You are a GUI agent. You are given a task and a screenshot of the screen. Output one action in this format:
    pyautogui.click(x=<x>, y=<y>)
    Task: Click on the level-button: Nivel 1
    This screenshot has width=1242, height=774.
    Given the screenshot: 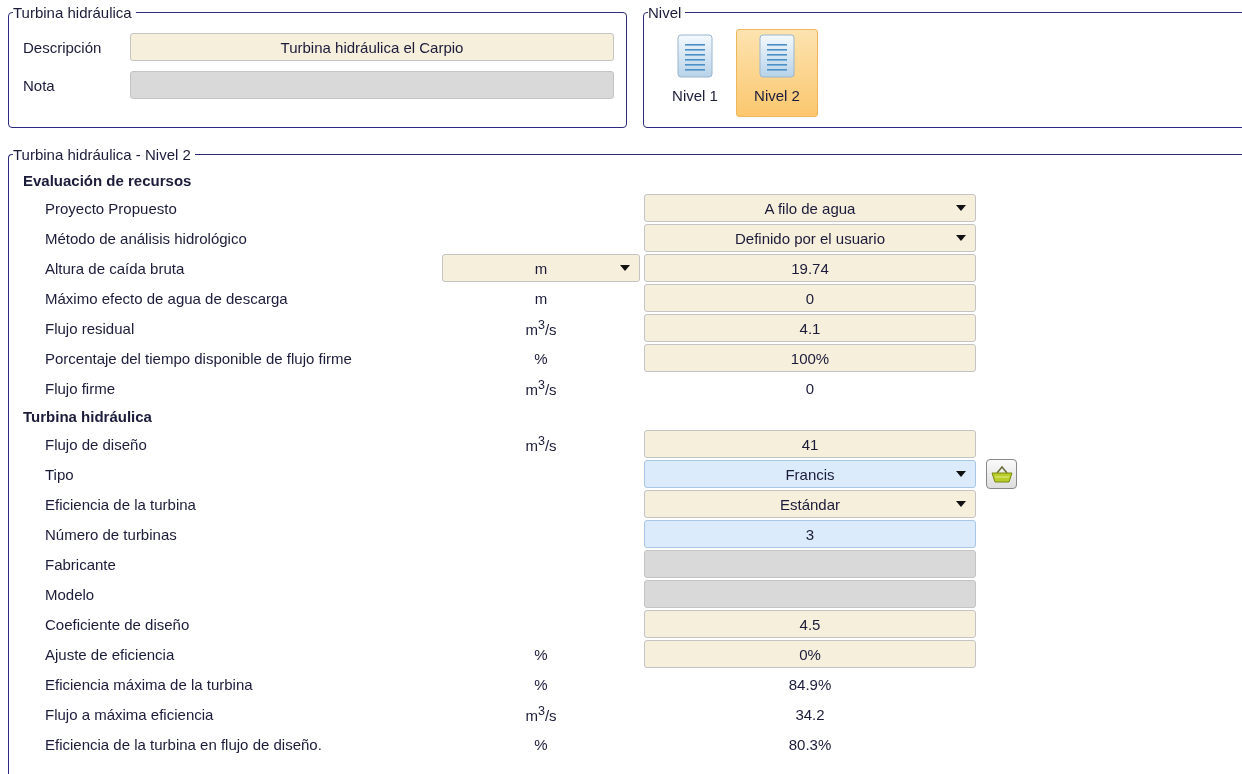 What is the action you would take?
    pyautogui.click(x=695, y=73)
    